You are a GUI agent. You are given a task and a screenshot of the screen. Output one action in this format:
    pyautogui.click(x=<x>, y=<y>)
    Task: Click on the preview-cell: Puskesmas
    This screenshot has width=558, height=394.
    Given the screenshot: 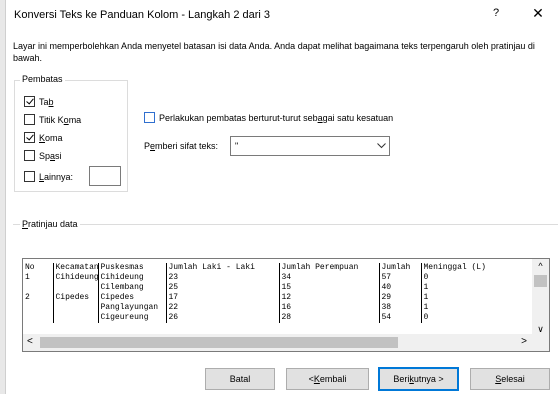 What is the action you would take?
    pyautogui.click(x=131, y=268)
    